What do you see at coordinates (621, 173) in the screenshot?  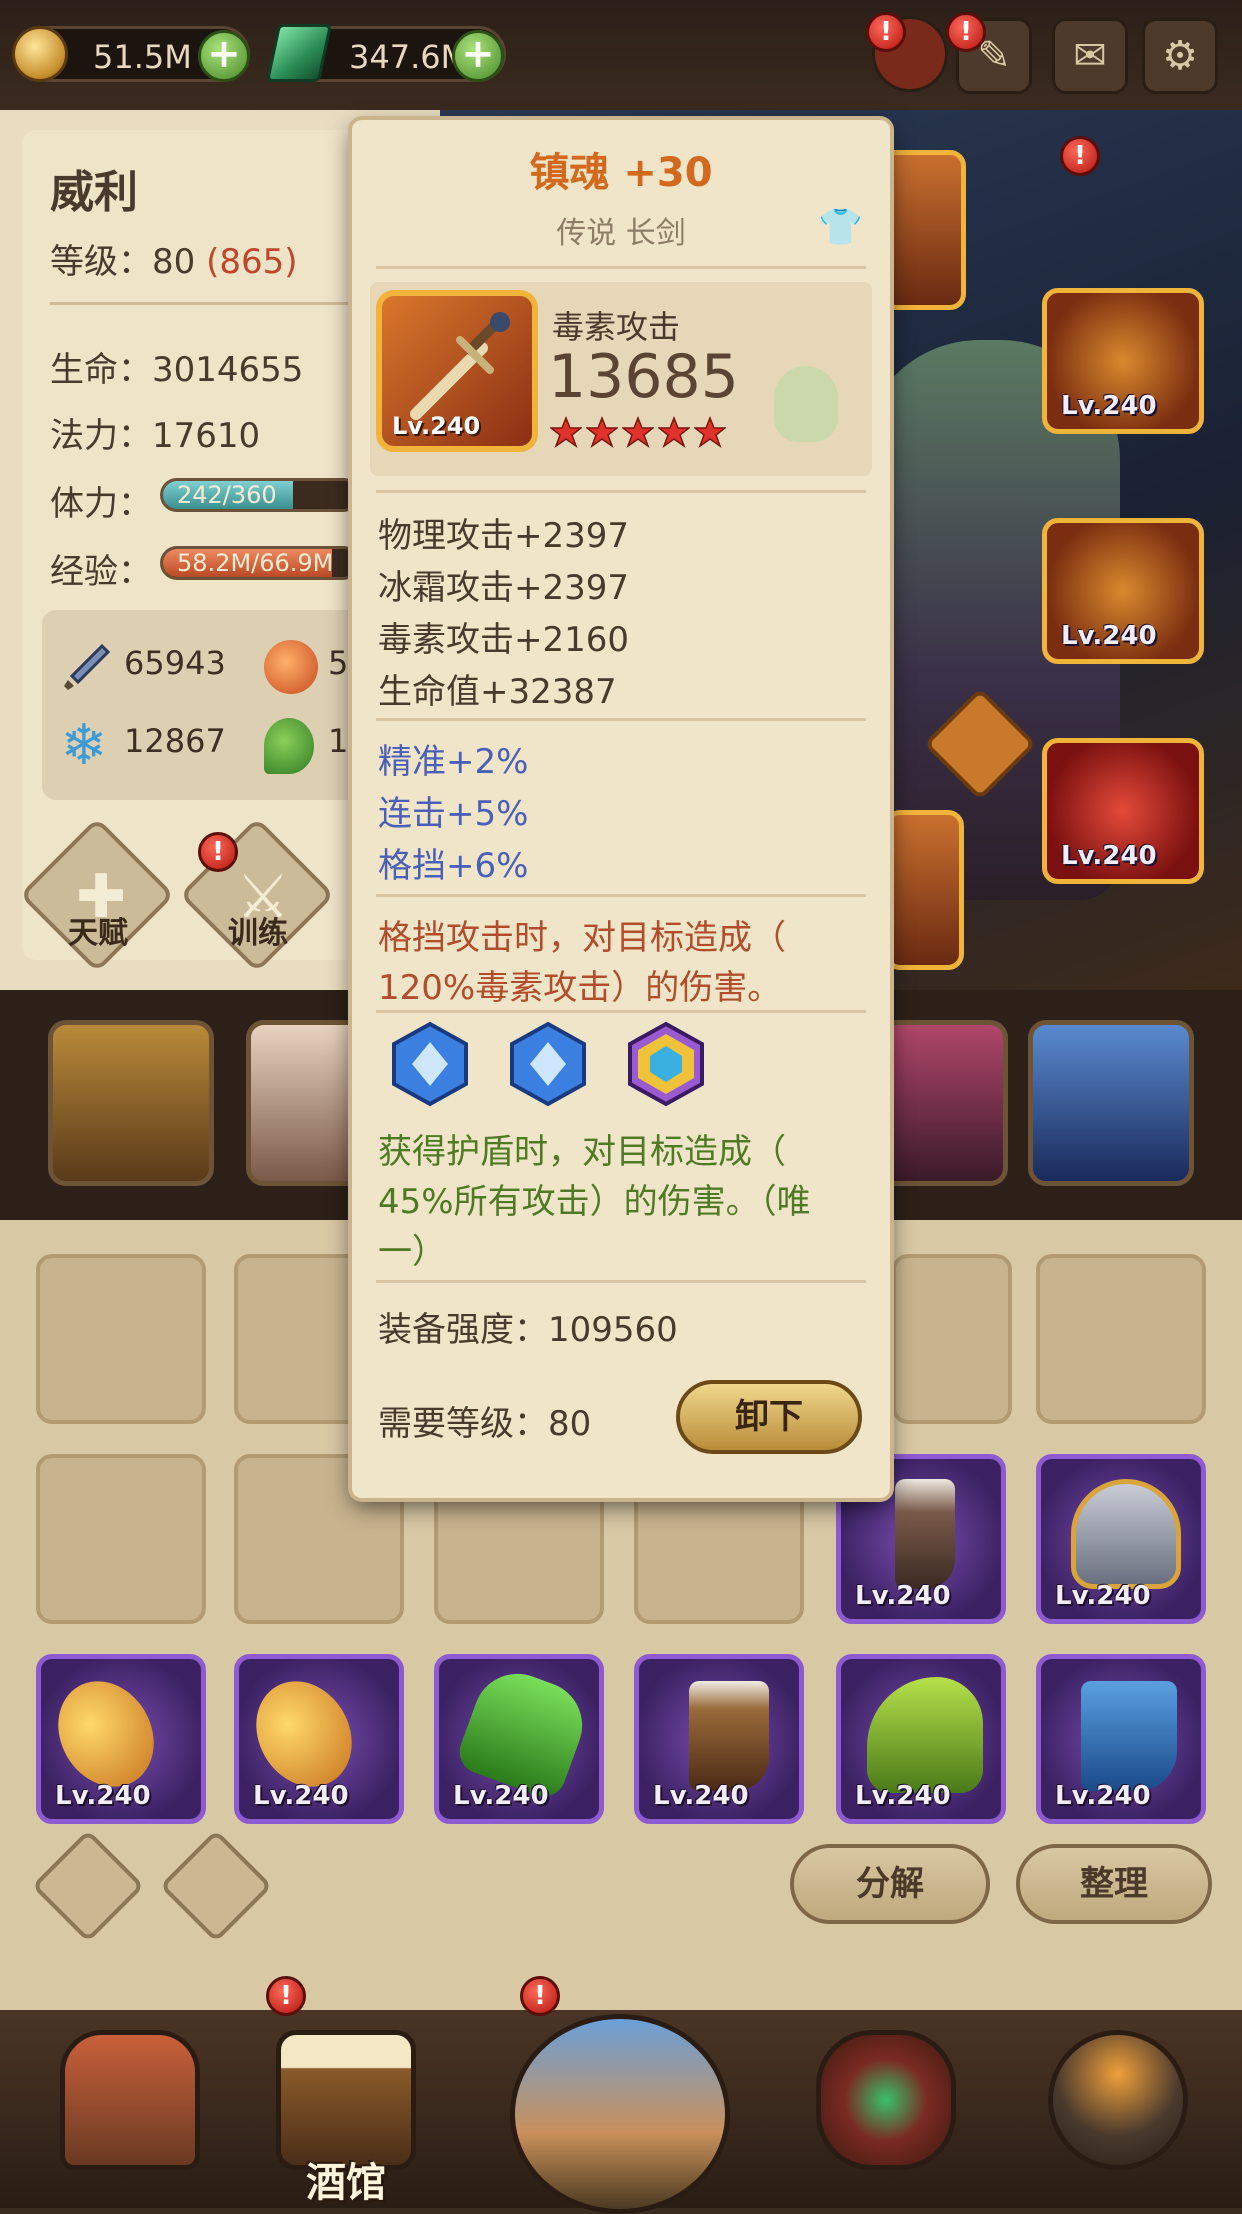 I see `item-title: 镇魂 +30` at bounding box center [621, 173].